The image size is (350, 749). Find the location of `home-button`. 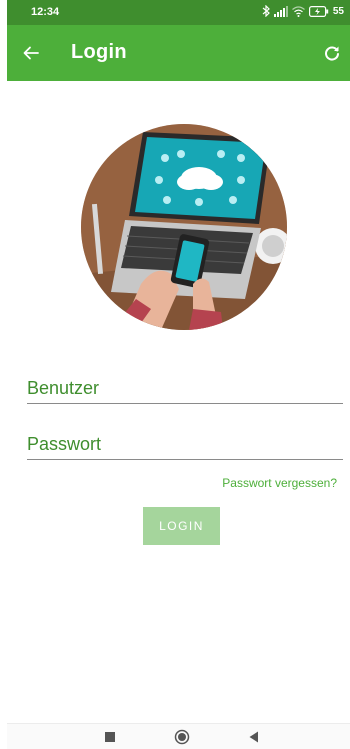

home-button is located at coordinates (182, 737).